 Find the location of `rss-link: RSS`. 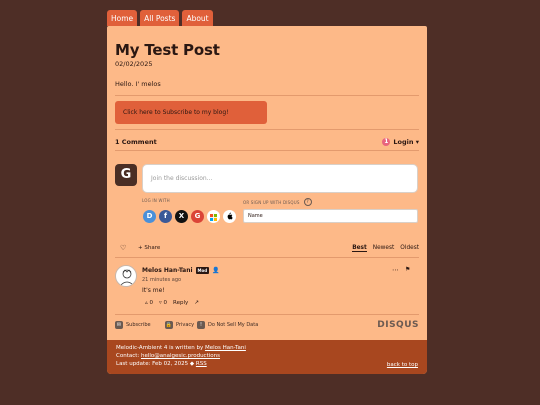

rss-link: RSS is located at coordinates (201, 364).